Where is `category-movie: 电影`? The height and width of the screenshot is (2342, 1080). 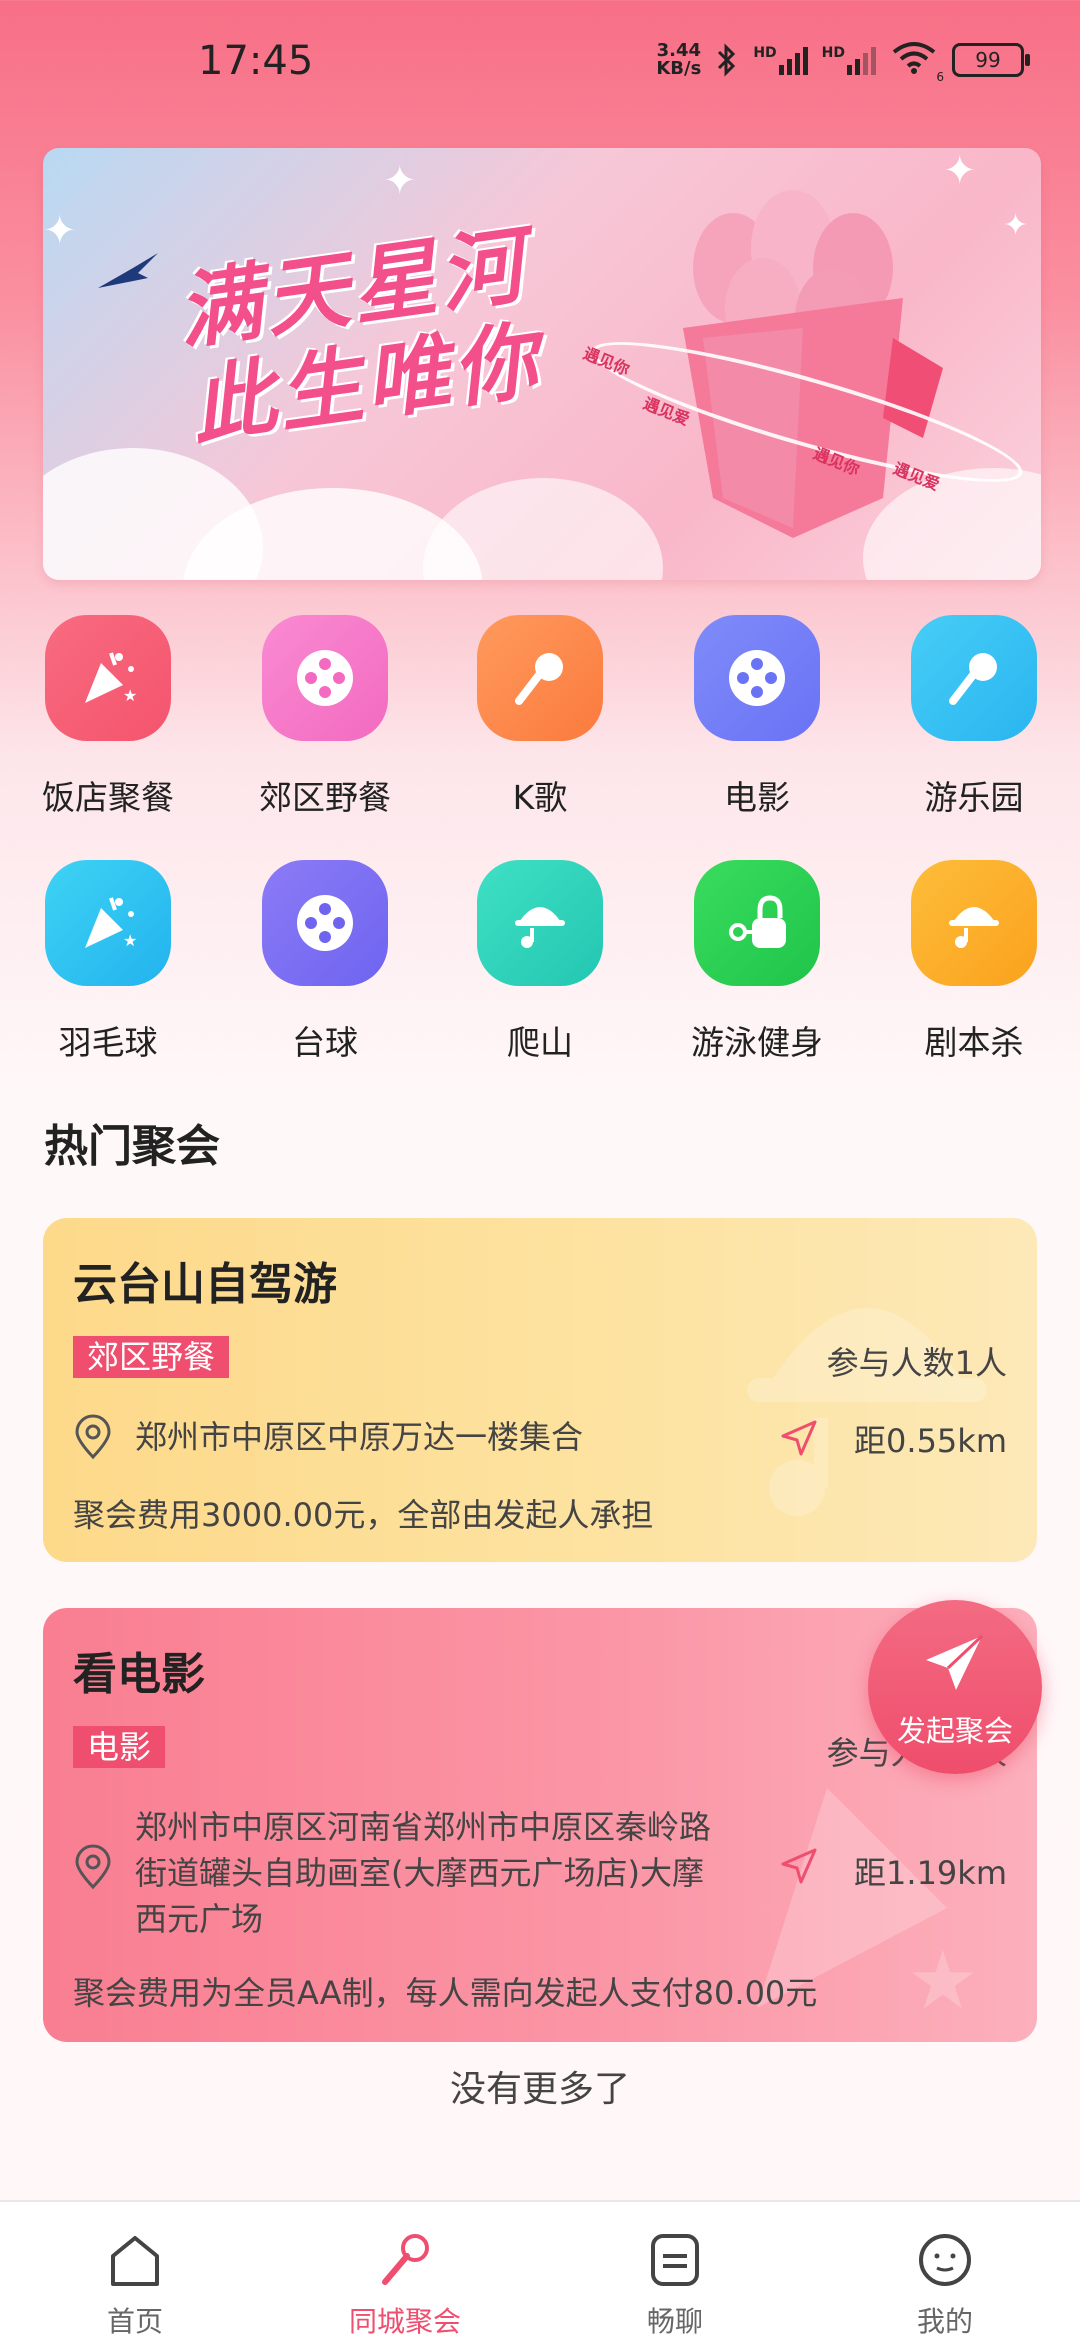 category-movie: 电影 is located at coordinates (757, 717).